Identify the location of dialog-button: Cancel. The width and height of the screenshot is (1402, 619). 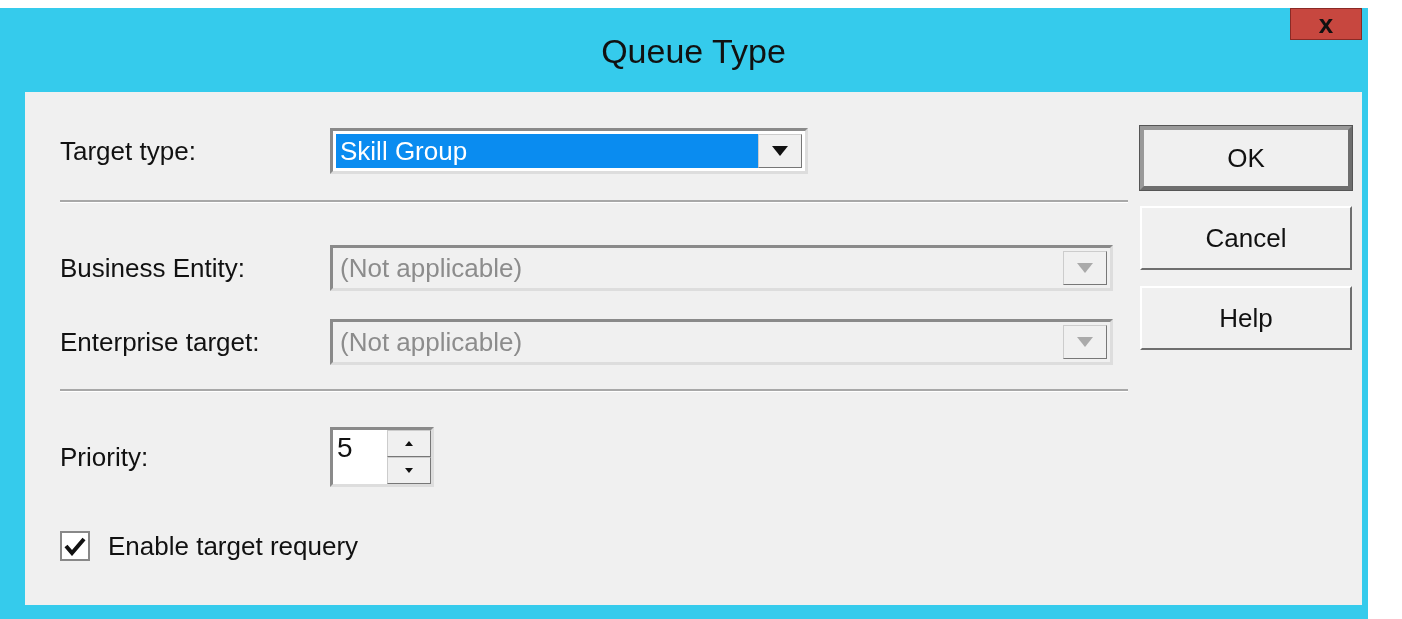
(1246, 238).